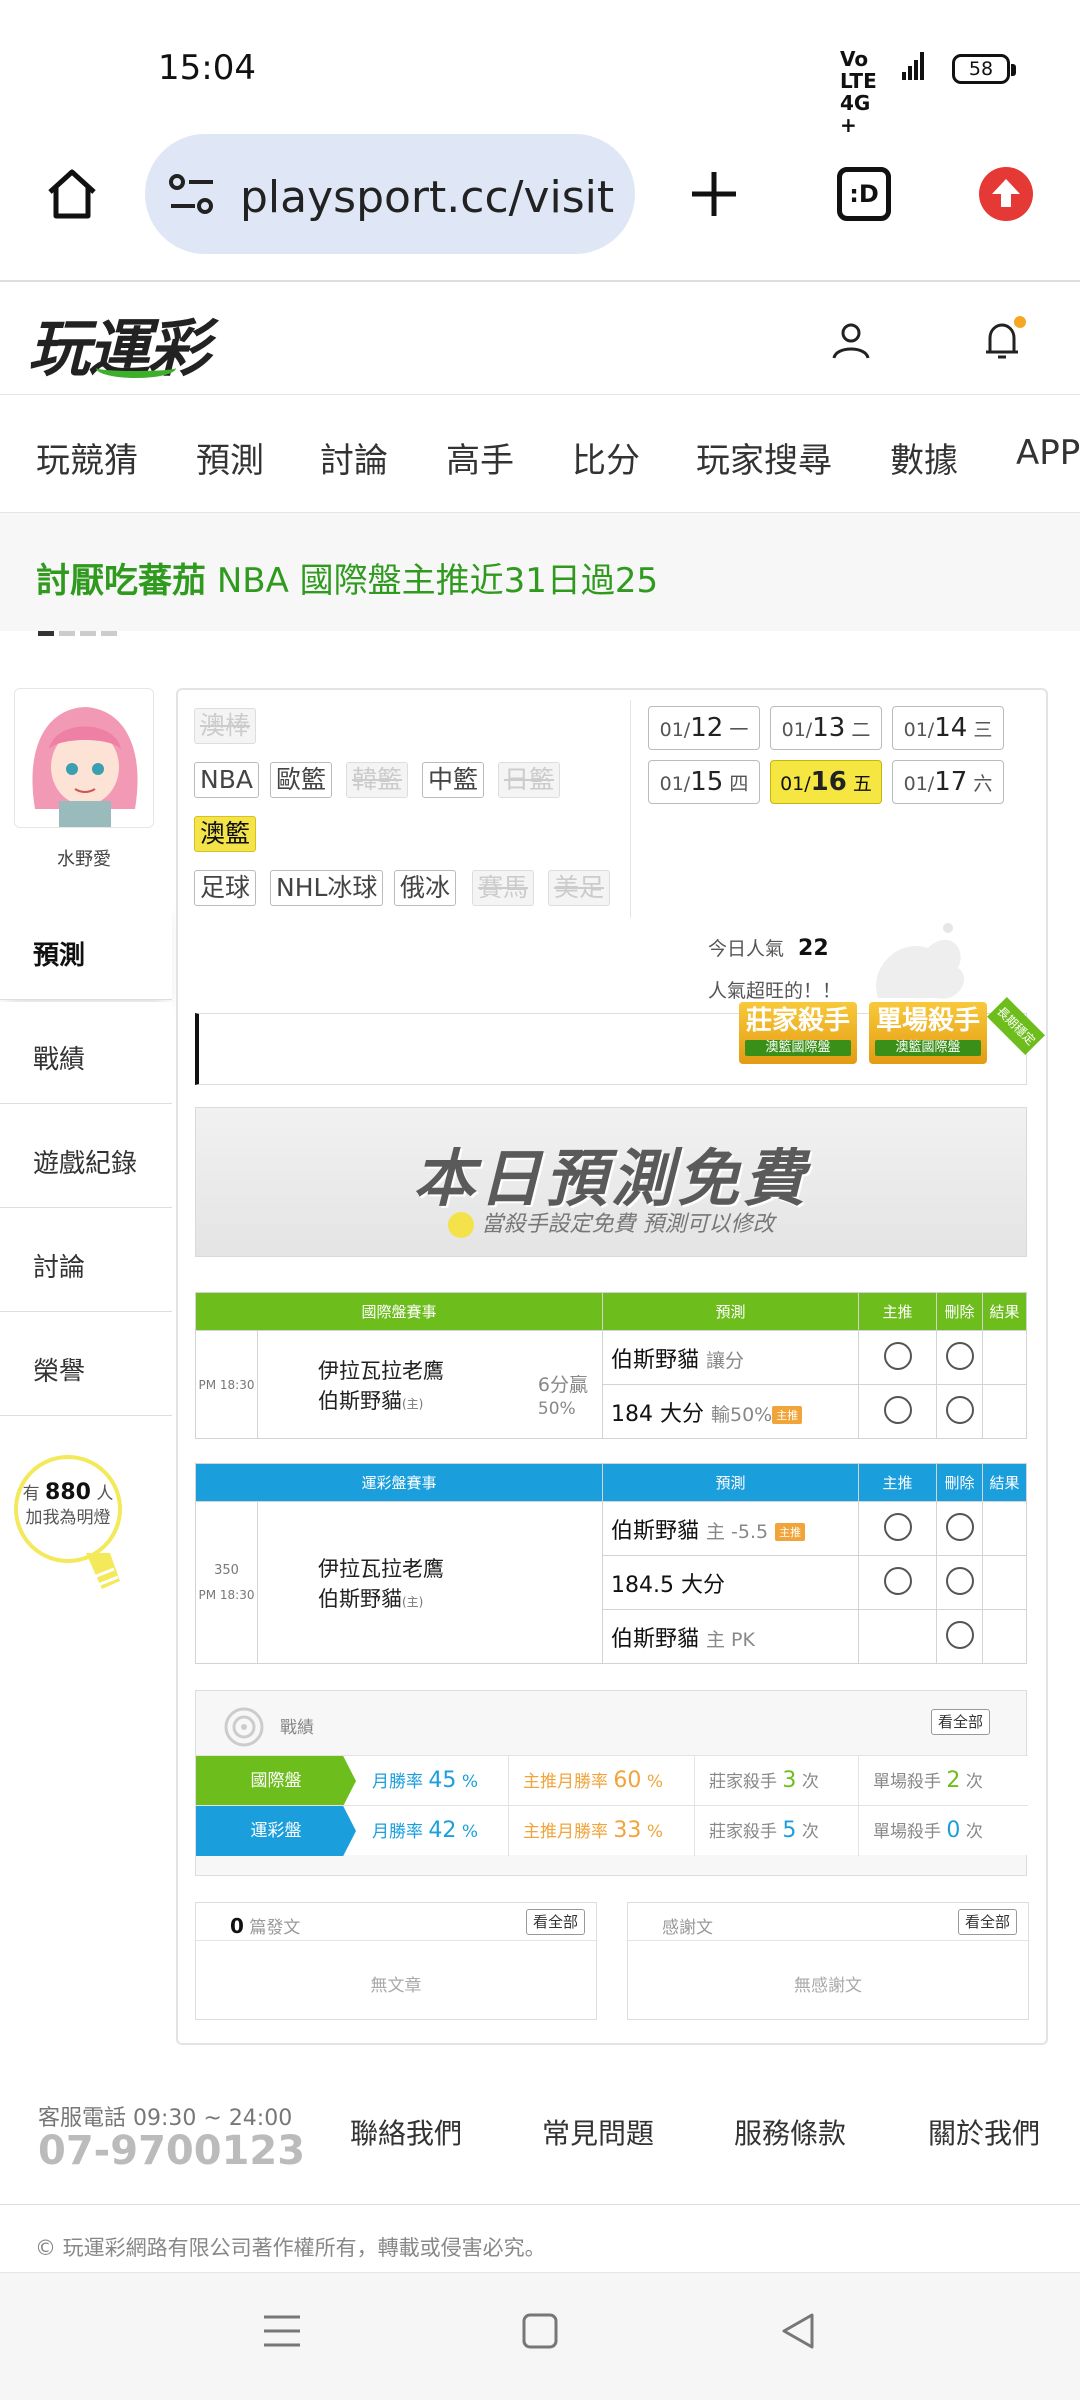 The height and width of the screenshot is (2400, 1080). What do you see at coordinates (68, 1518) in the screenshot?
I see `fans-action: 加我為明燈` at bounding box center [68, 1518].